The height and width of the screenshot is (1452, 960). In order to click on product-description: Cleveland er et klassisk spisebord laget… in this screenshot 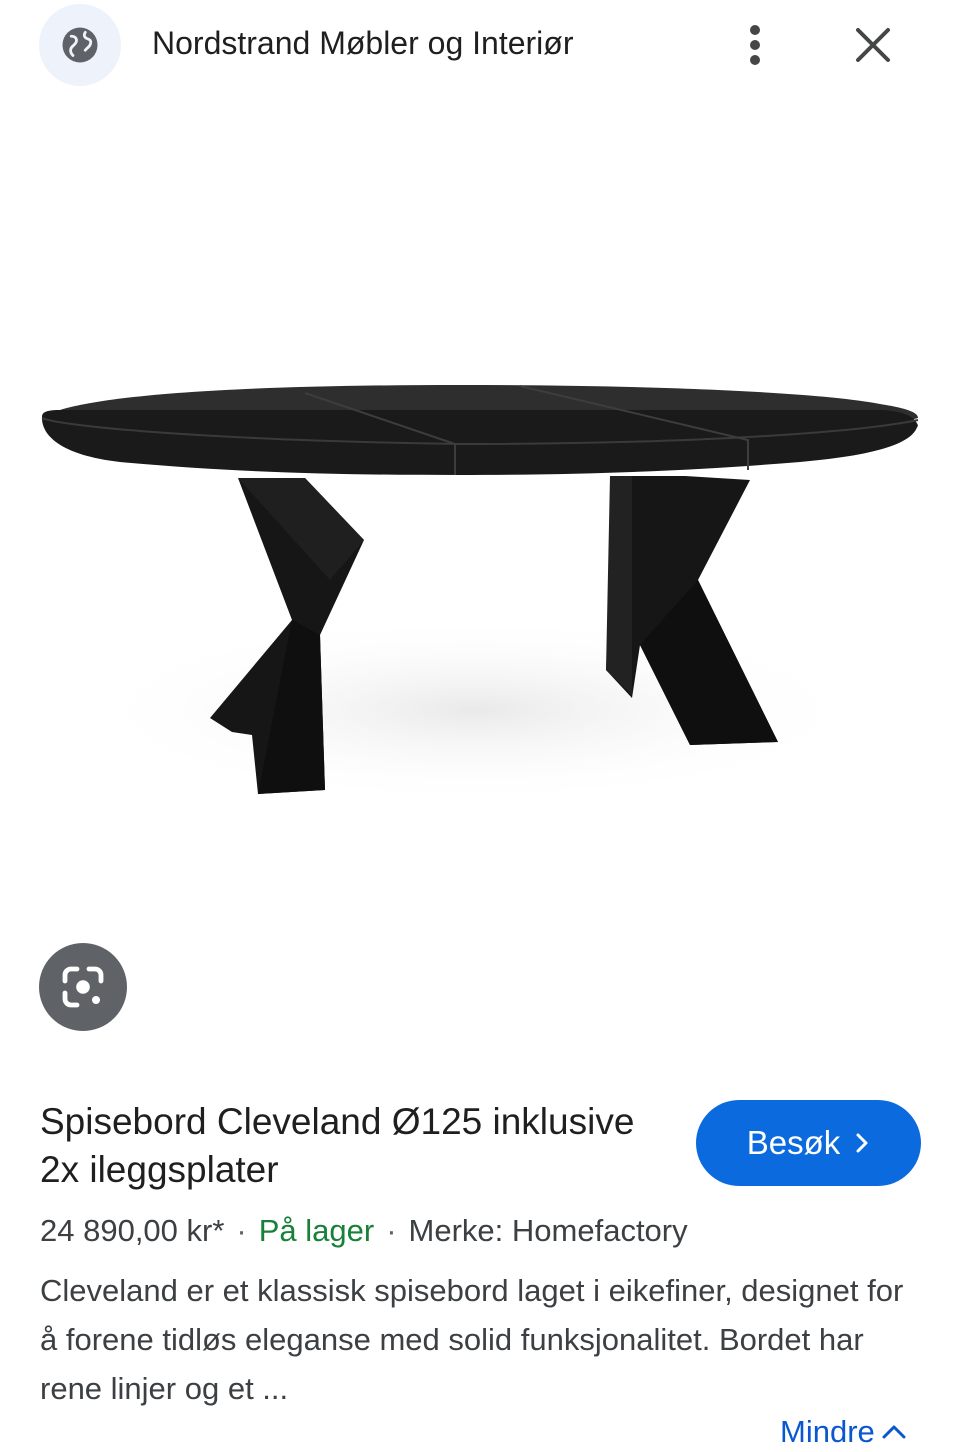, I will do `click(472, 1339)`.